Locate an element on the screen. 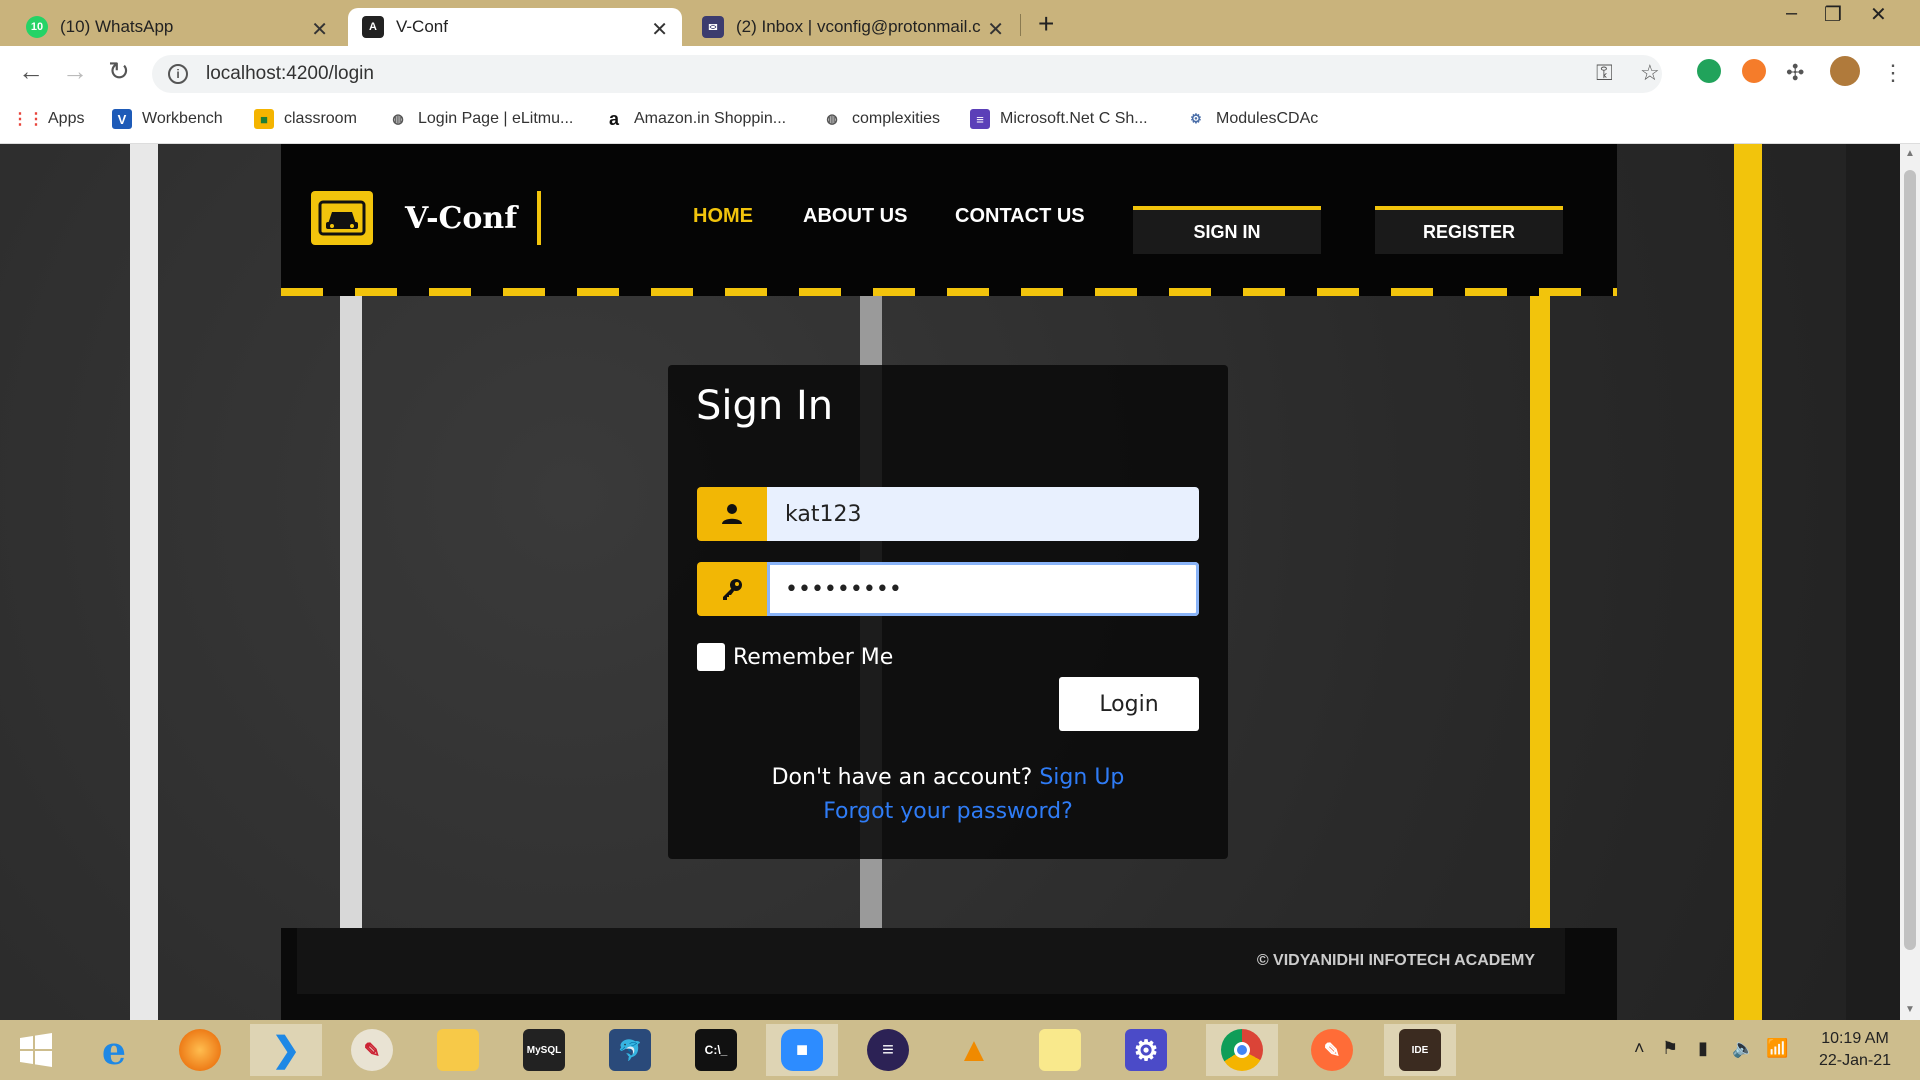  zoom-icon: ■ is located at coordinates (802, 1050).